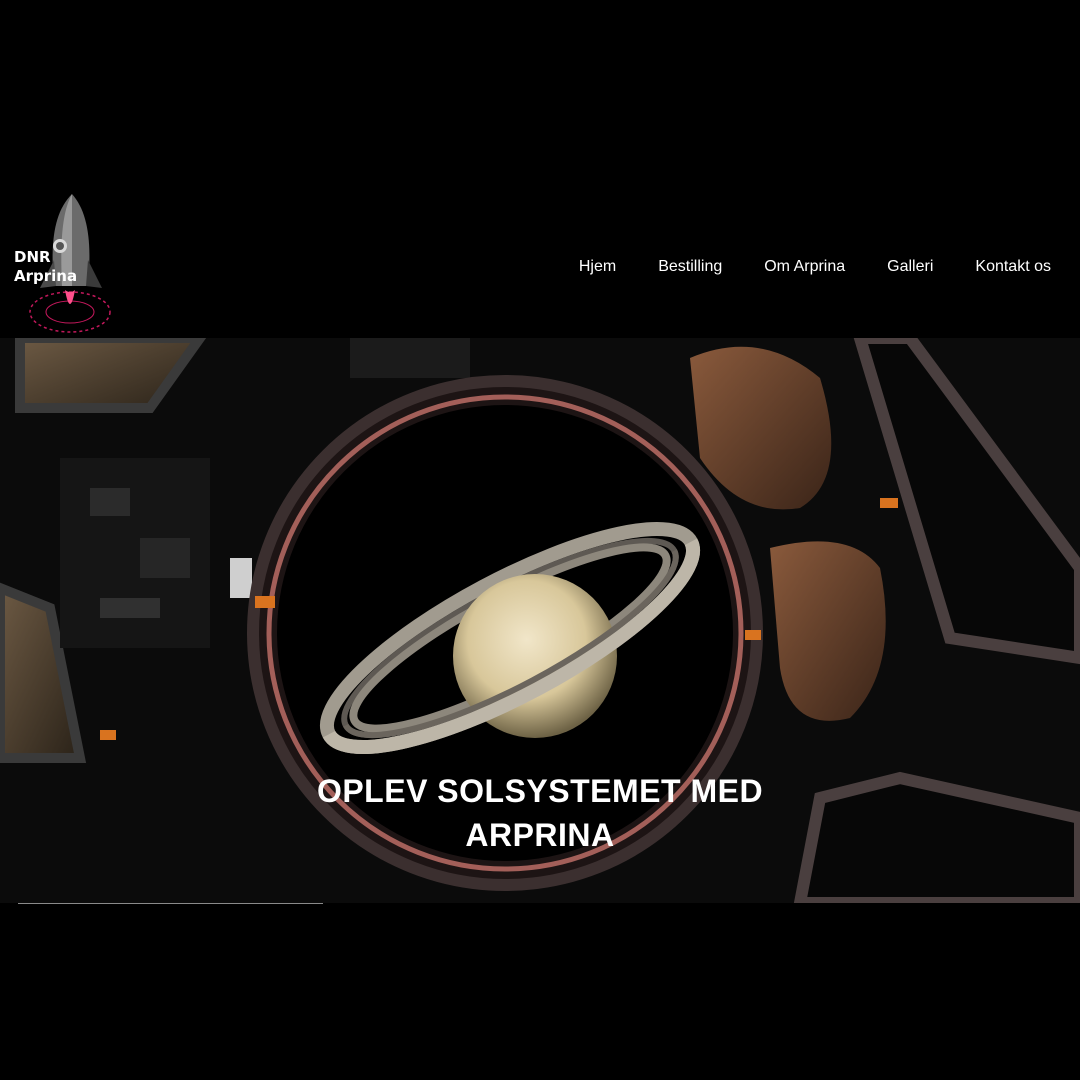  I want to click on hero-title-line1: OPLEV SOLSYSTEMET MED, so click(540, 791).